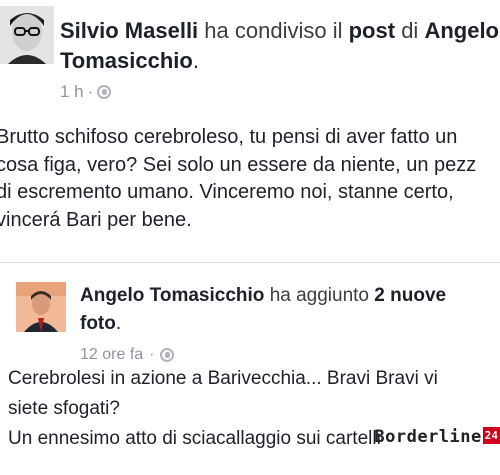 This screenshot has height=475, width=500. I want to click on post1-header-line2: Tomasicchio., so click(129, 61).